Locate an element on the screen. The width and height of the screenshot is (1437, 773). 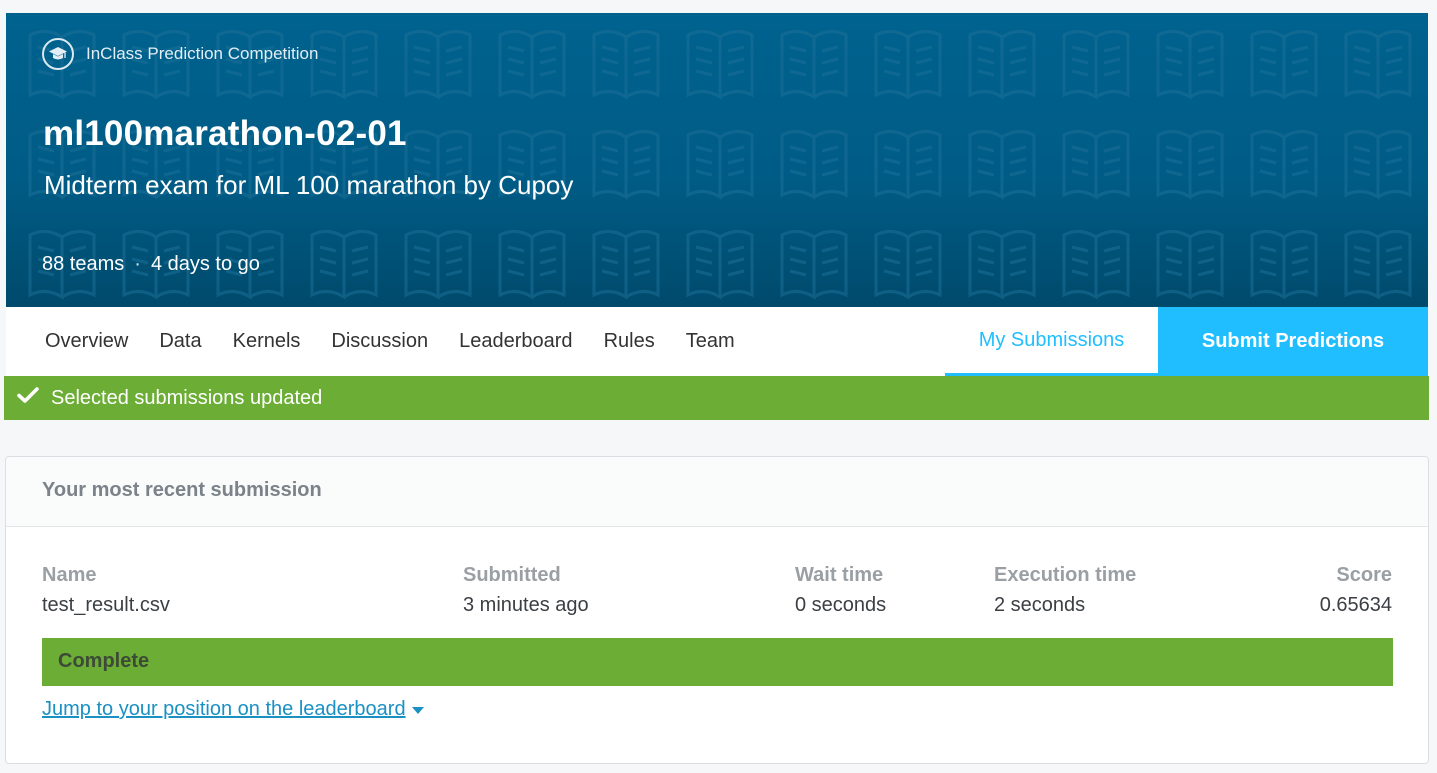
wait-time-column: Wait time 0 seconds is located at coordinates (840, 590).